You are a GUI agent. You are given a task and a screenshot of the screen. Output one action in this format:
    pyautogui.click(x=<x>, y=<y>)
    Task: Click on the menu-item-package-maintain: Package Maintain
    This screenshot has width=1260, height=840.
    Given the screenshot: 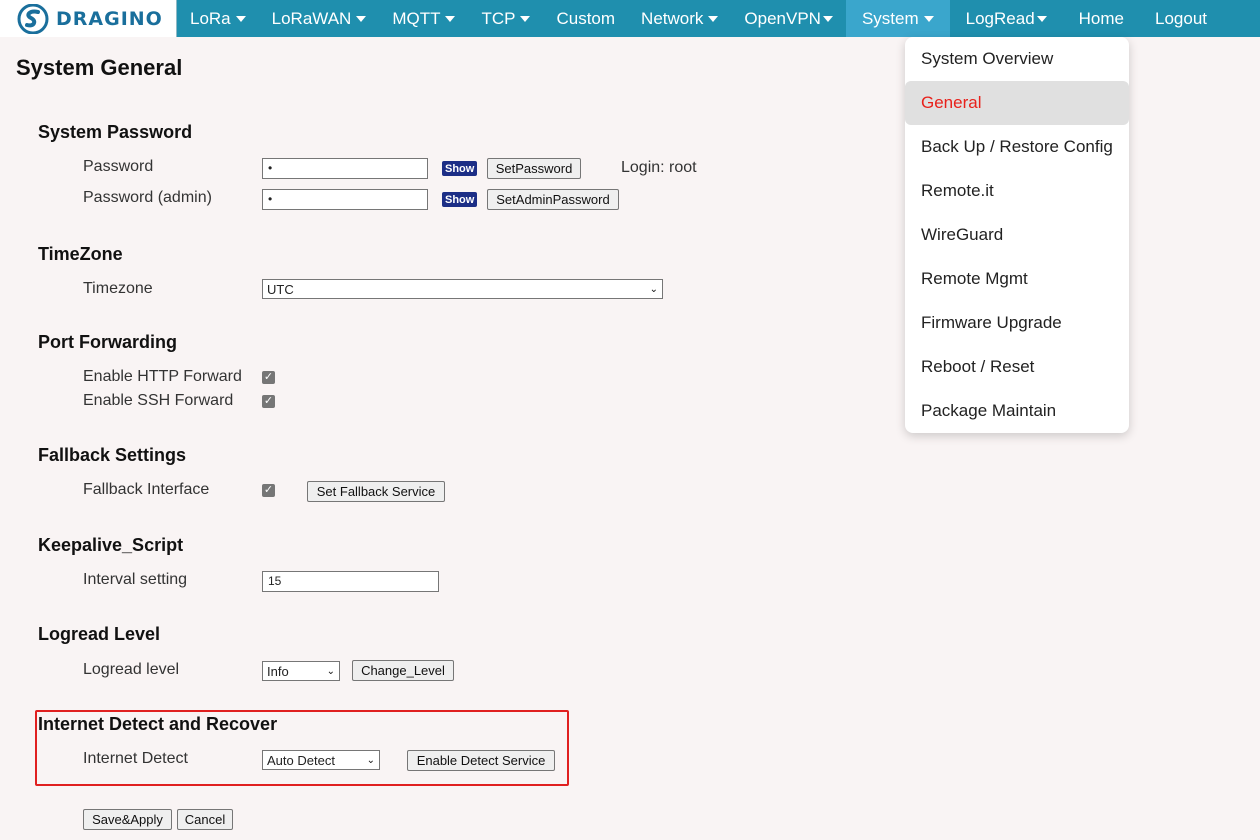 What is the action you would take?
    pyautogui.click(x=1017, y=411)
    